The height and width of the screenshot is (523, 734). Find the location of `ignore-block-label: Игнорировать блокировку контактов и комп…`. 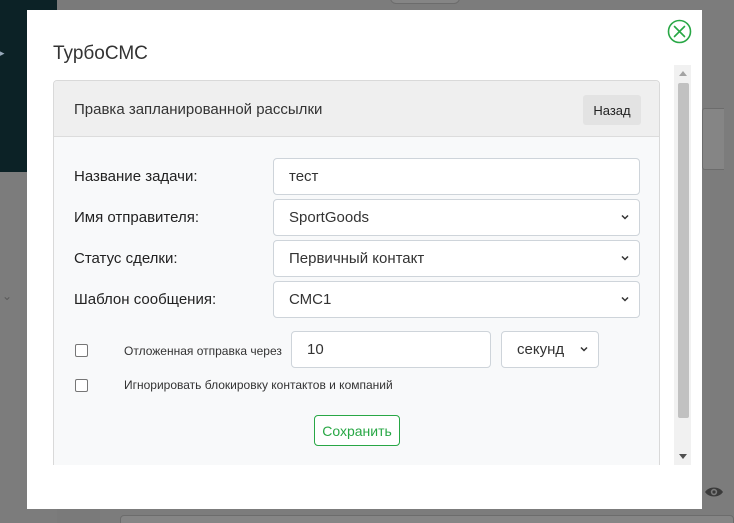

ignore-block-label: Игнорировать блокировку контактов и комп… is located at coordinates (258, 385).